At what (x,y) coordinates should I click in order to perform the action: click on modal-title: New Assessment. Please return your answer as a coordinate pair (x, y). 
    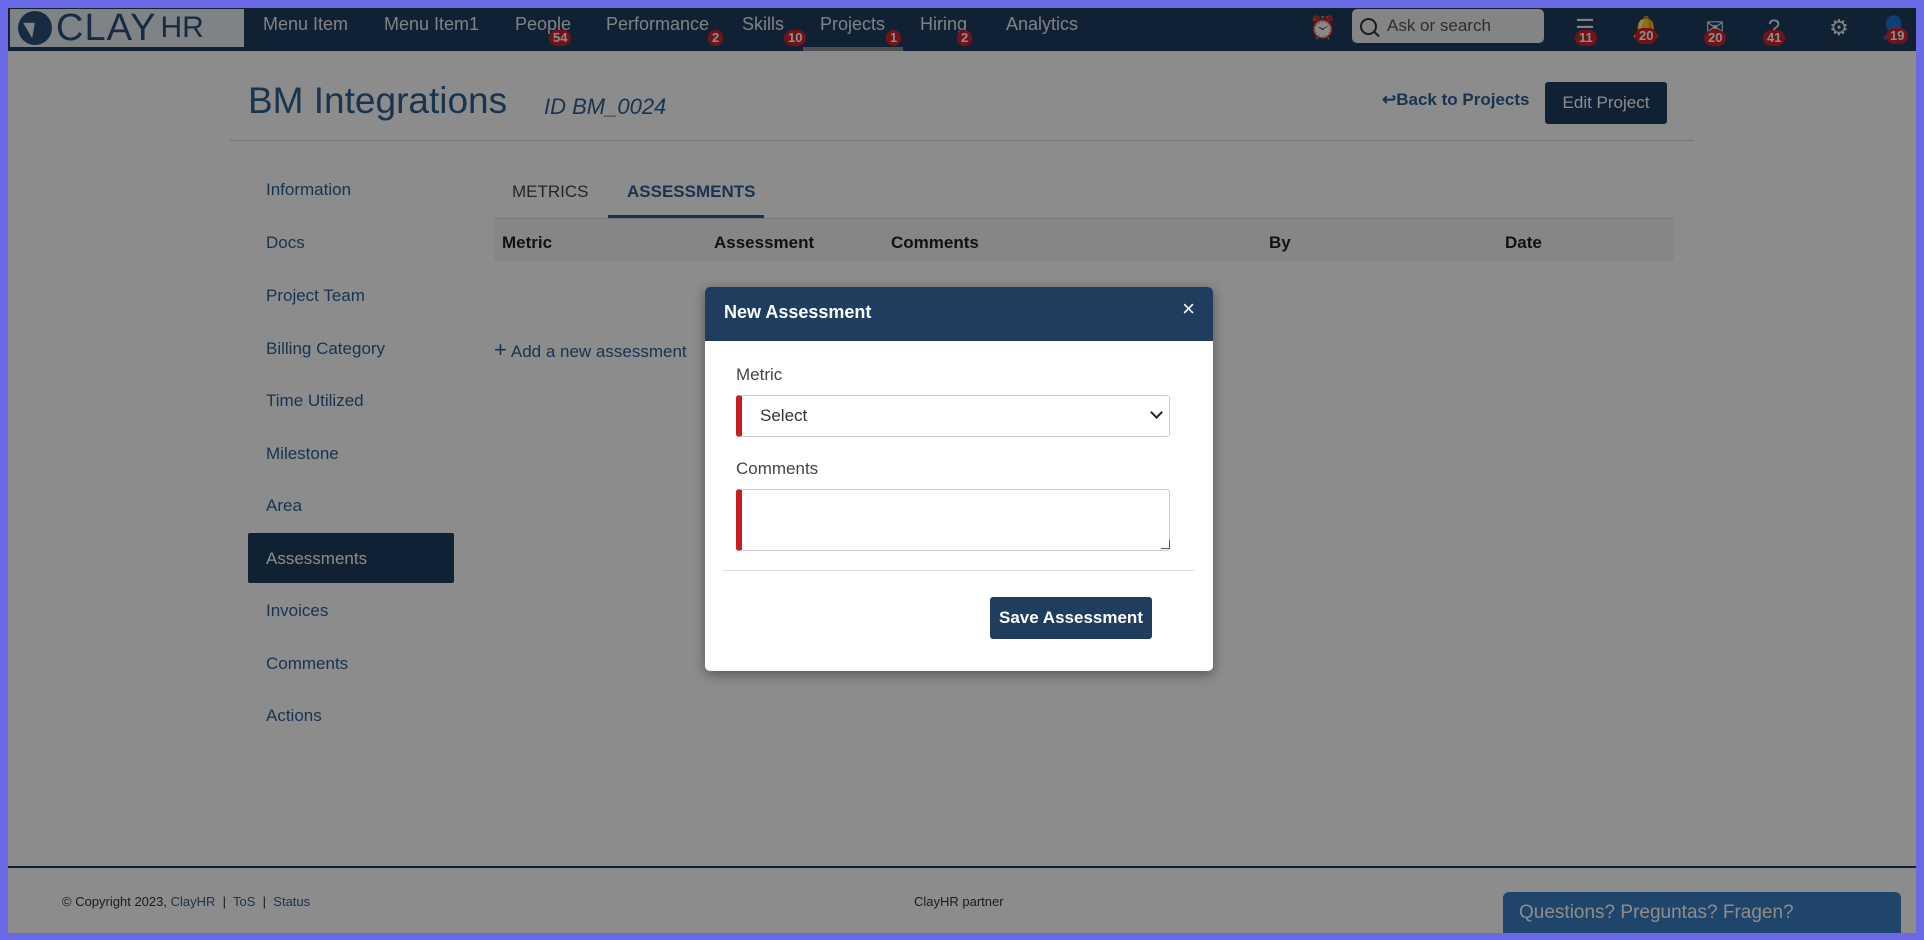
    Looking at the image, I should click on (798, 312).